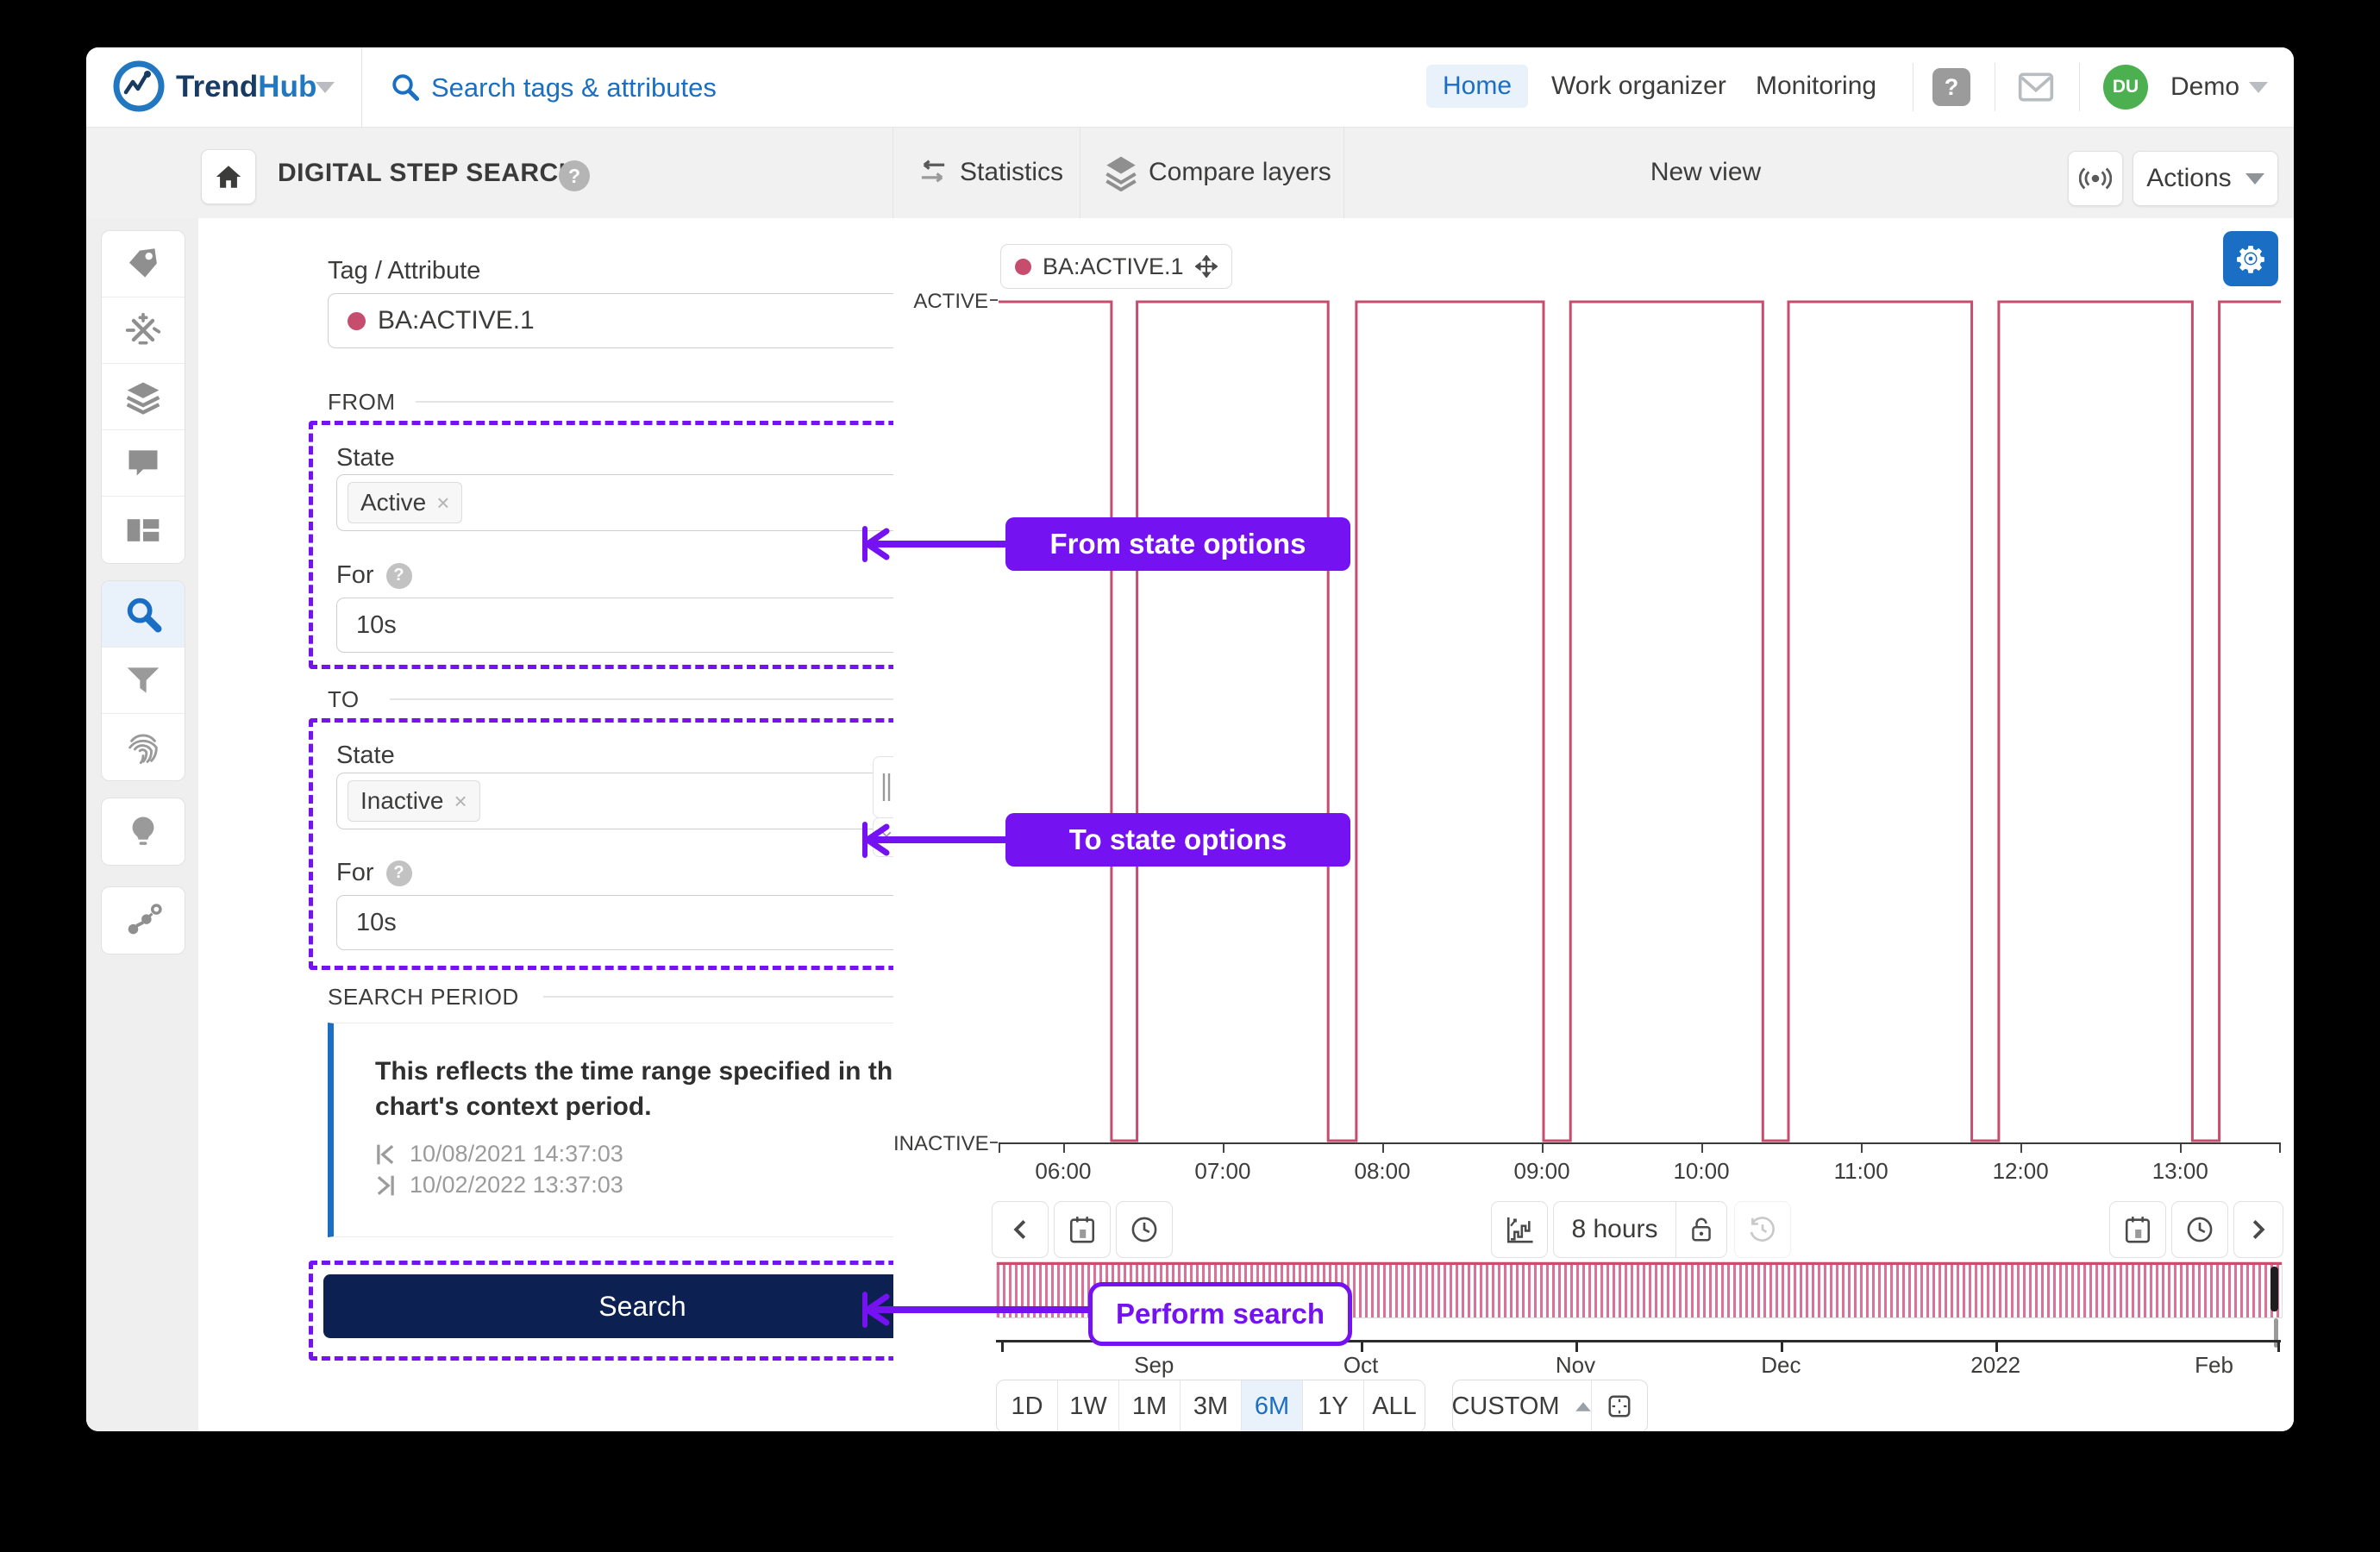 The image size is (2380, 1552). I want to click on legend-chip: BA:ACTIVE.1, so click(1116, 266).